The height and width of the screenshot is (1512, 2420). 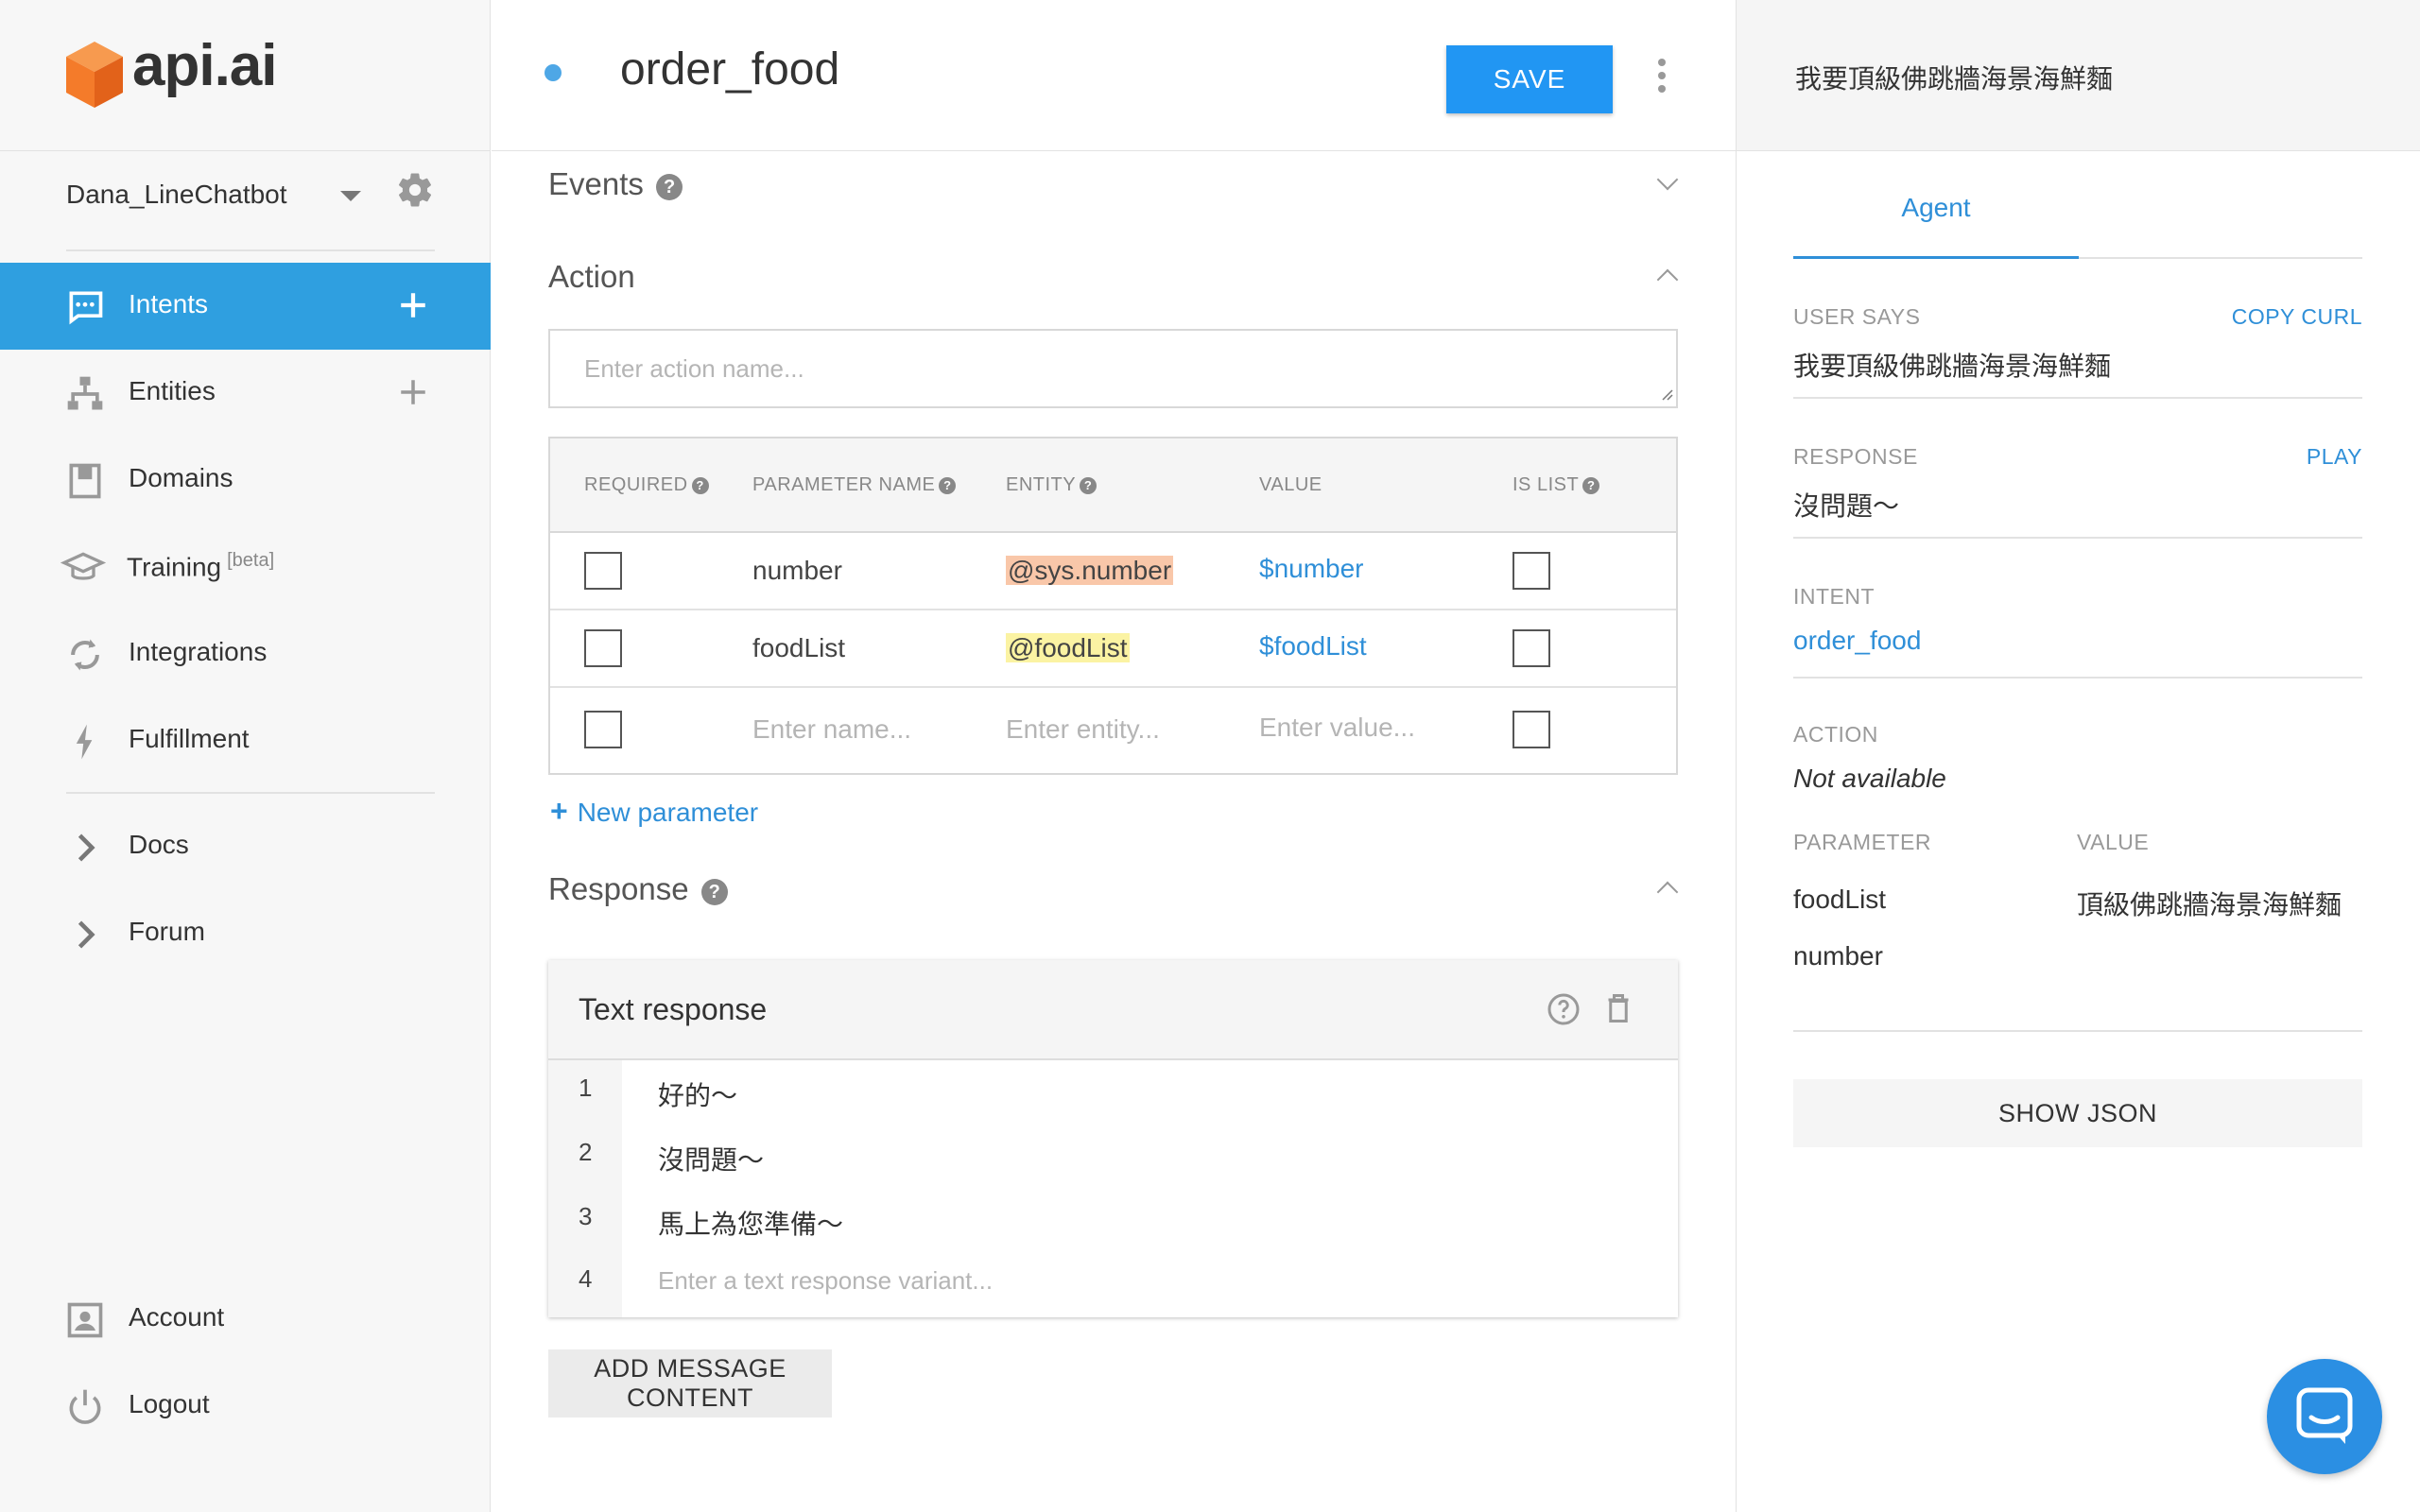 What do you see at coordinates (615, 184) in the screenshot?
I see `events-section-header: Events ?` at bounding box center [615, 184].